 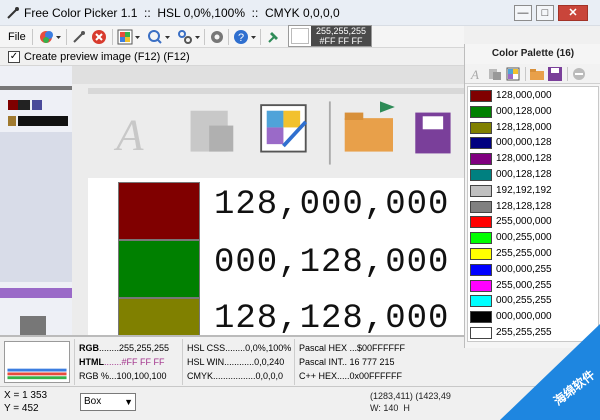 I want to click on watermark-text: 海绵软件, so click(x=574, y=388).